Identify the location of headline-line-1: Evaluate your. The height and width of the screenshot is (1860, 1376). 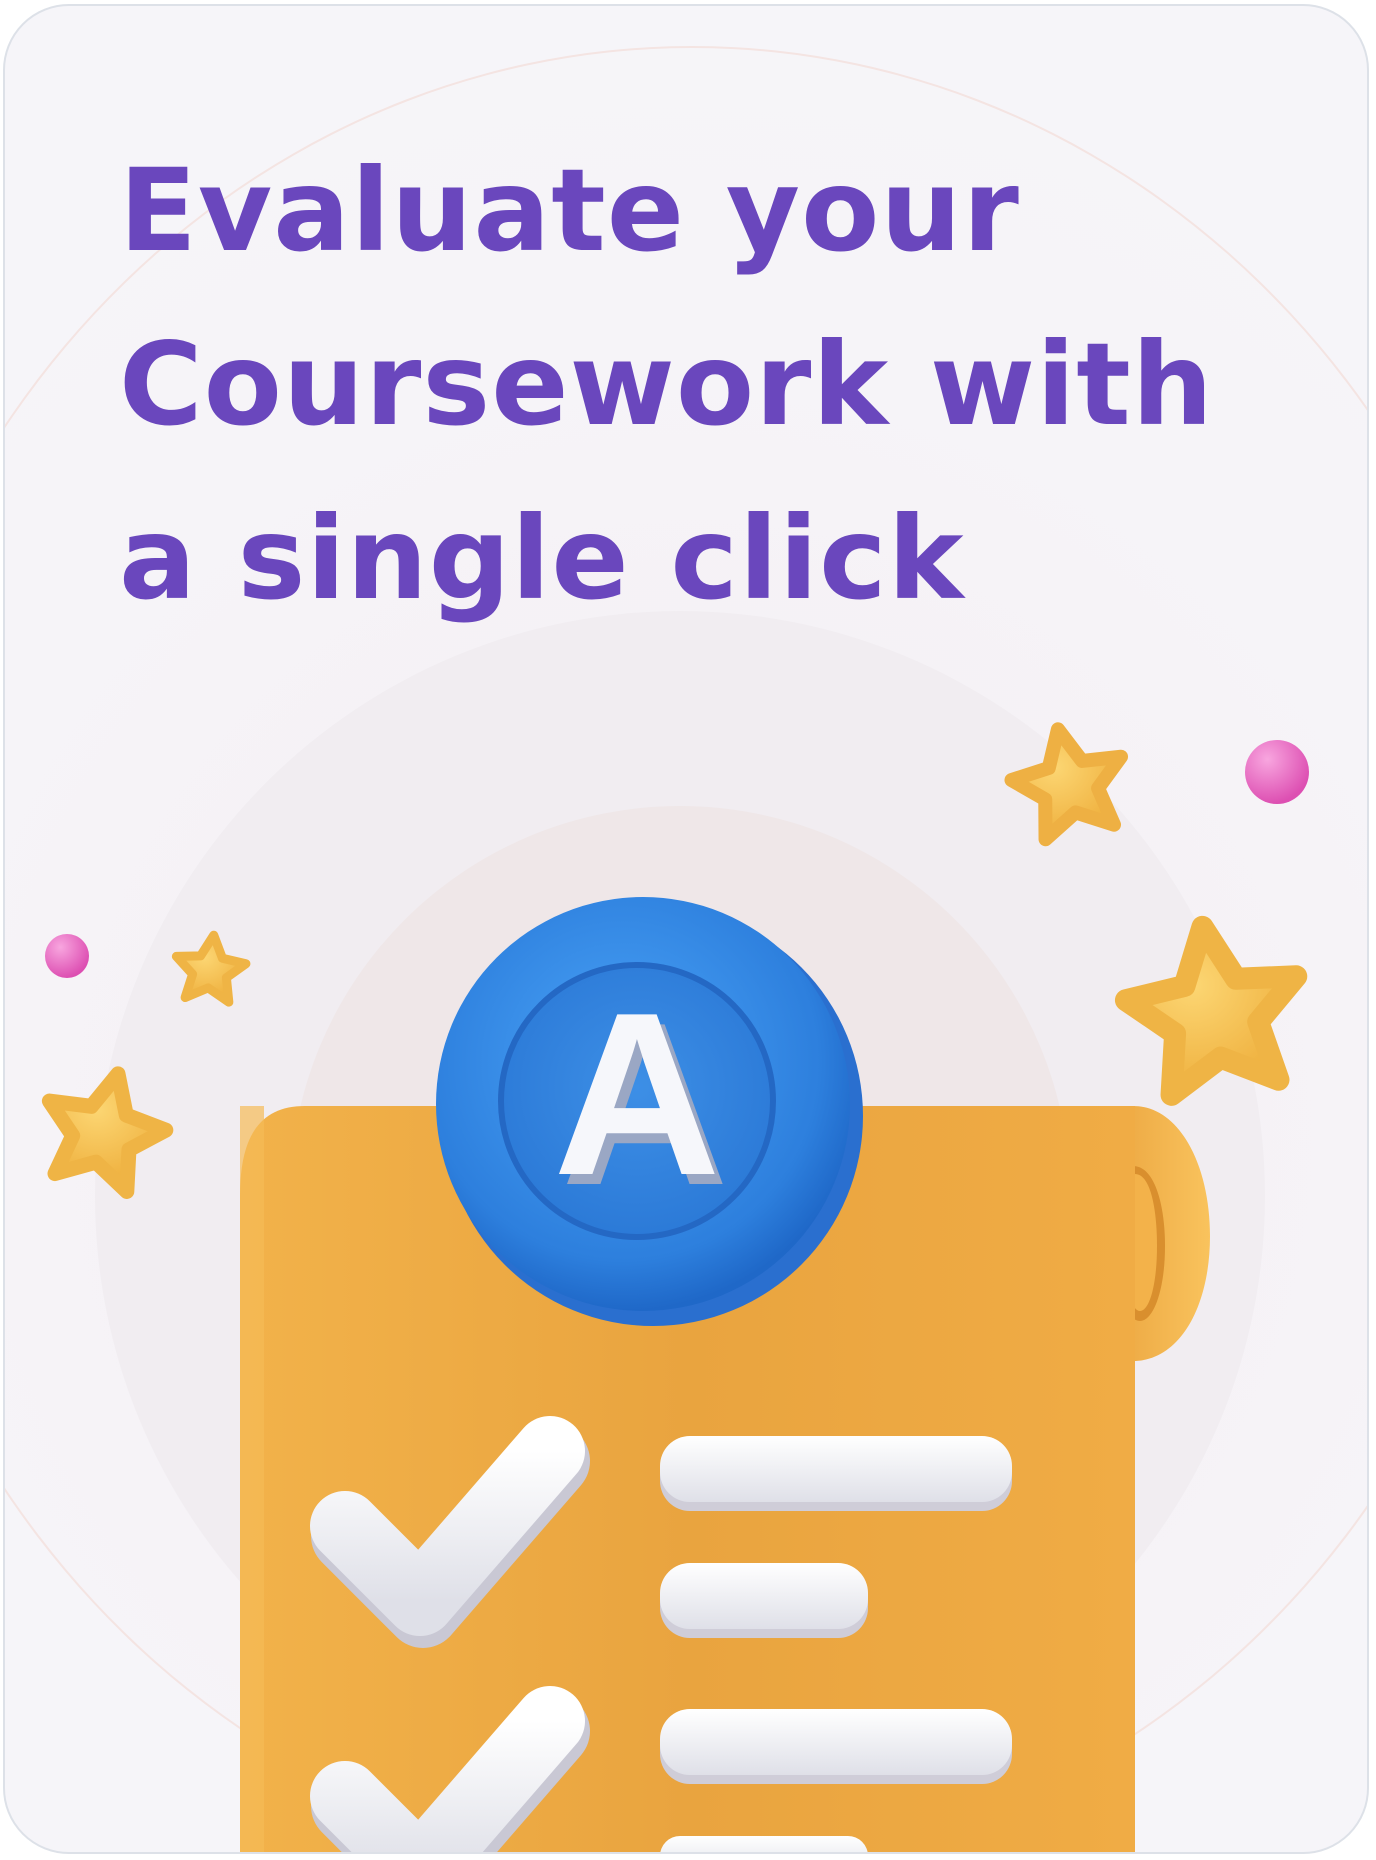
(569, 210).